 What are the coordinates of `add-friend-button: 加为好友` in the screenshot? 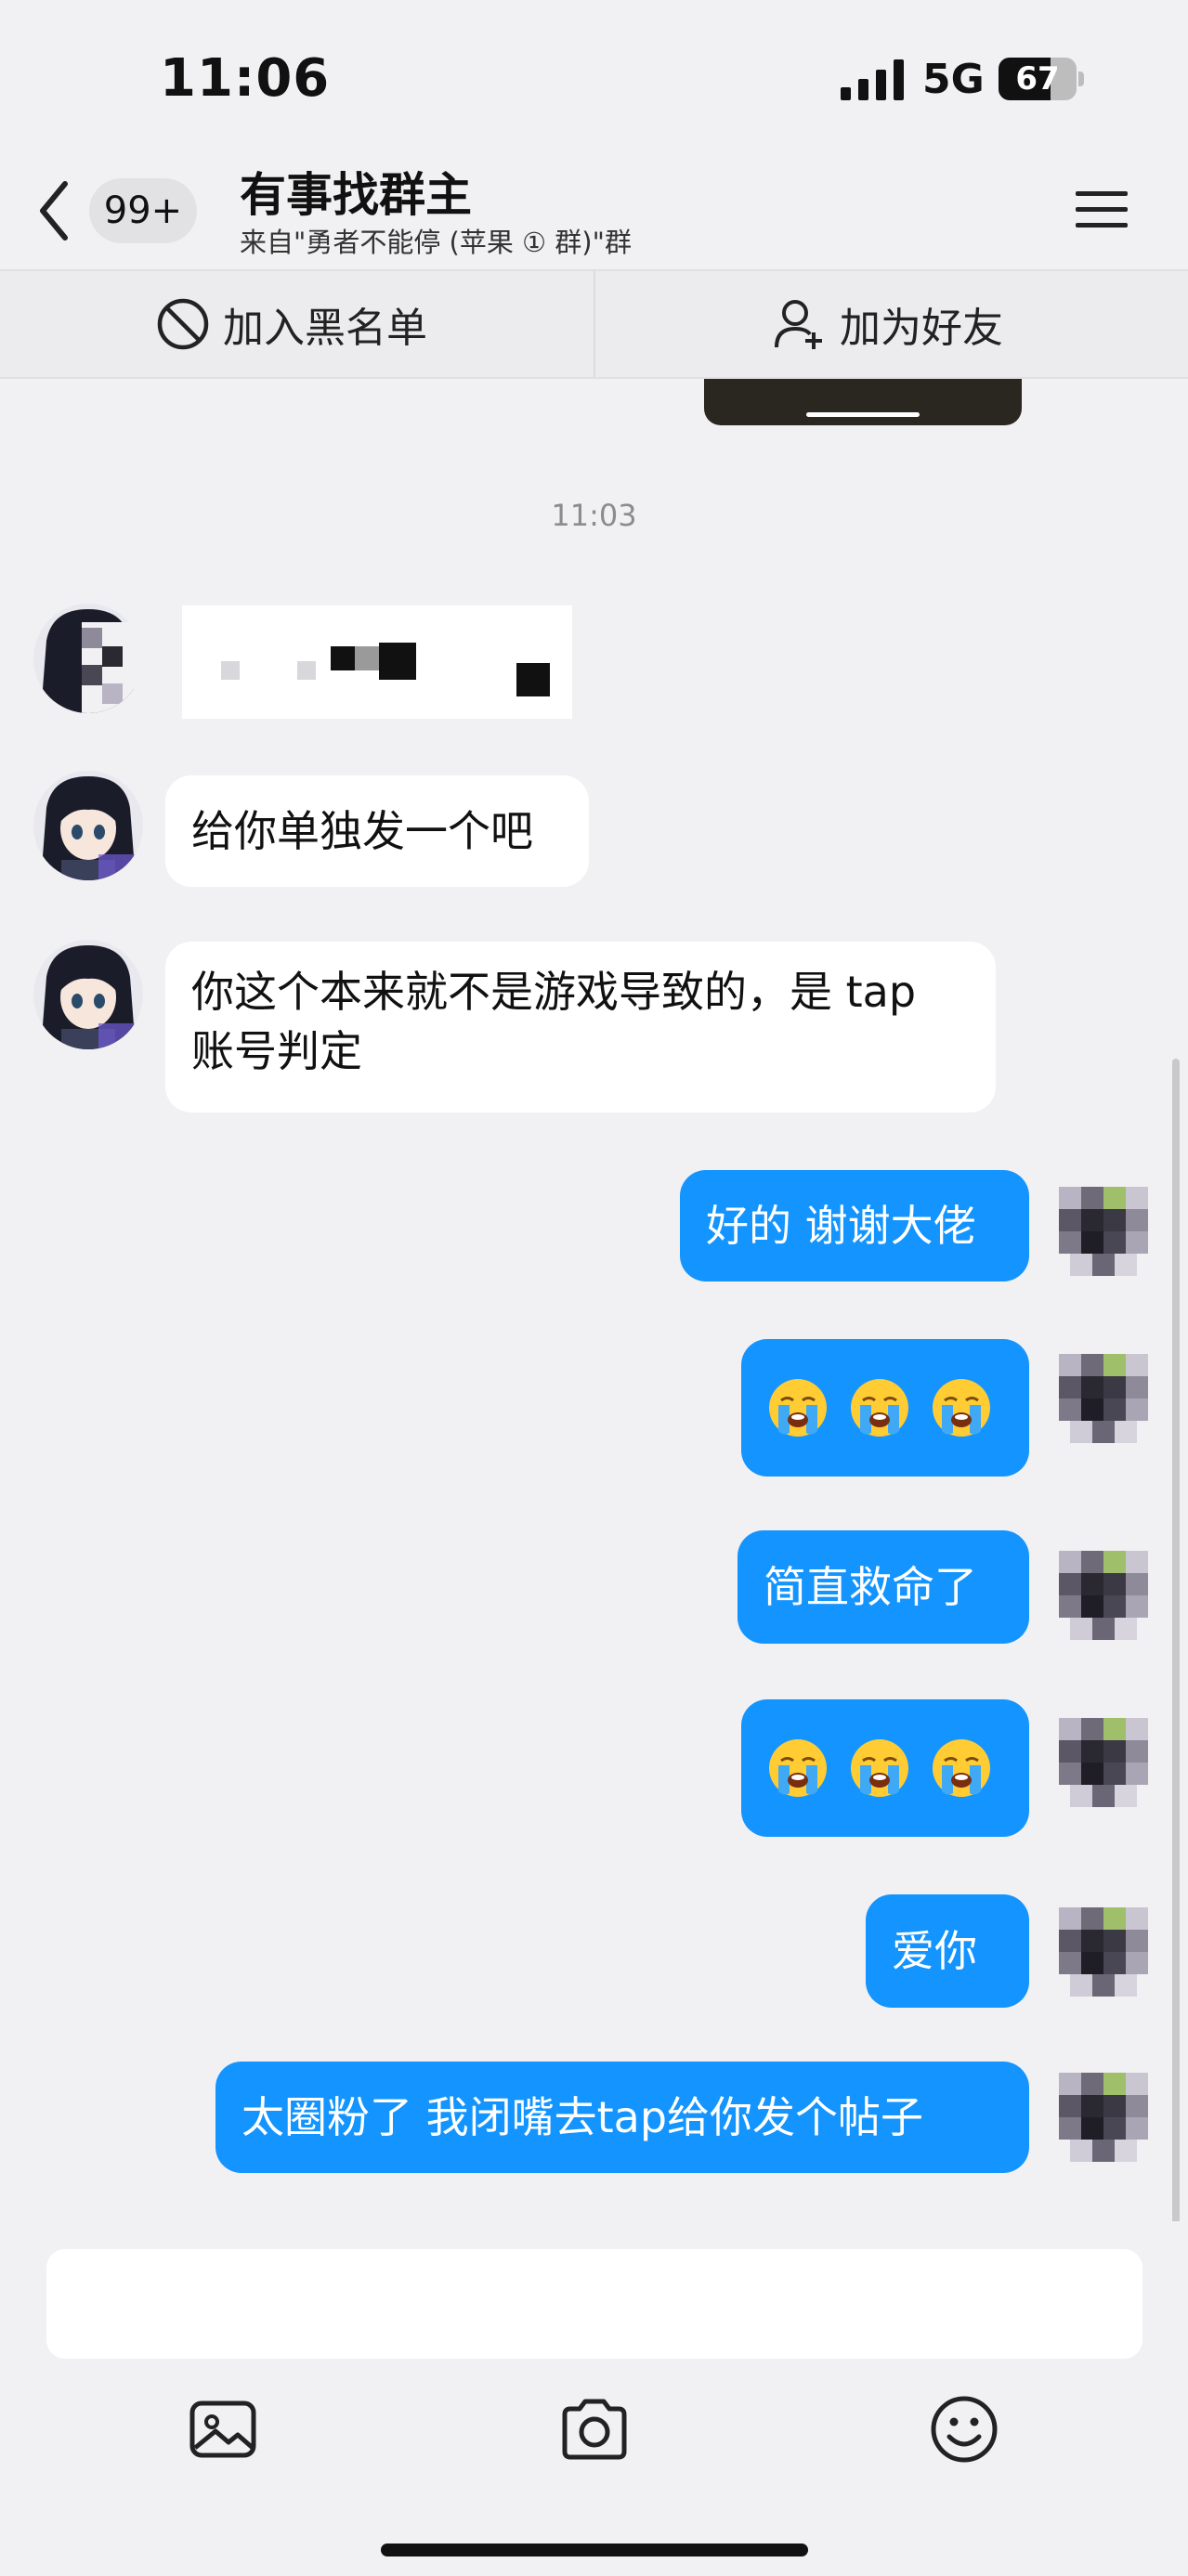 It's located at (888, 324).